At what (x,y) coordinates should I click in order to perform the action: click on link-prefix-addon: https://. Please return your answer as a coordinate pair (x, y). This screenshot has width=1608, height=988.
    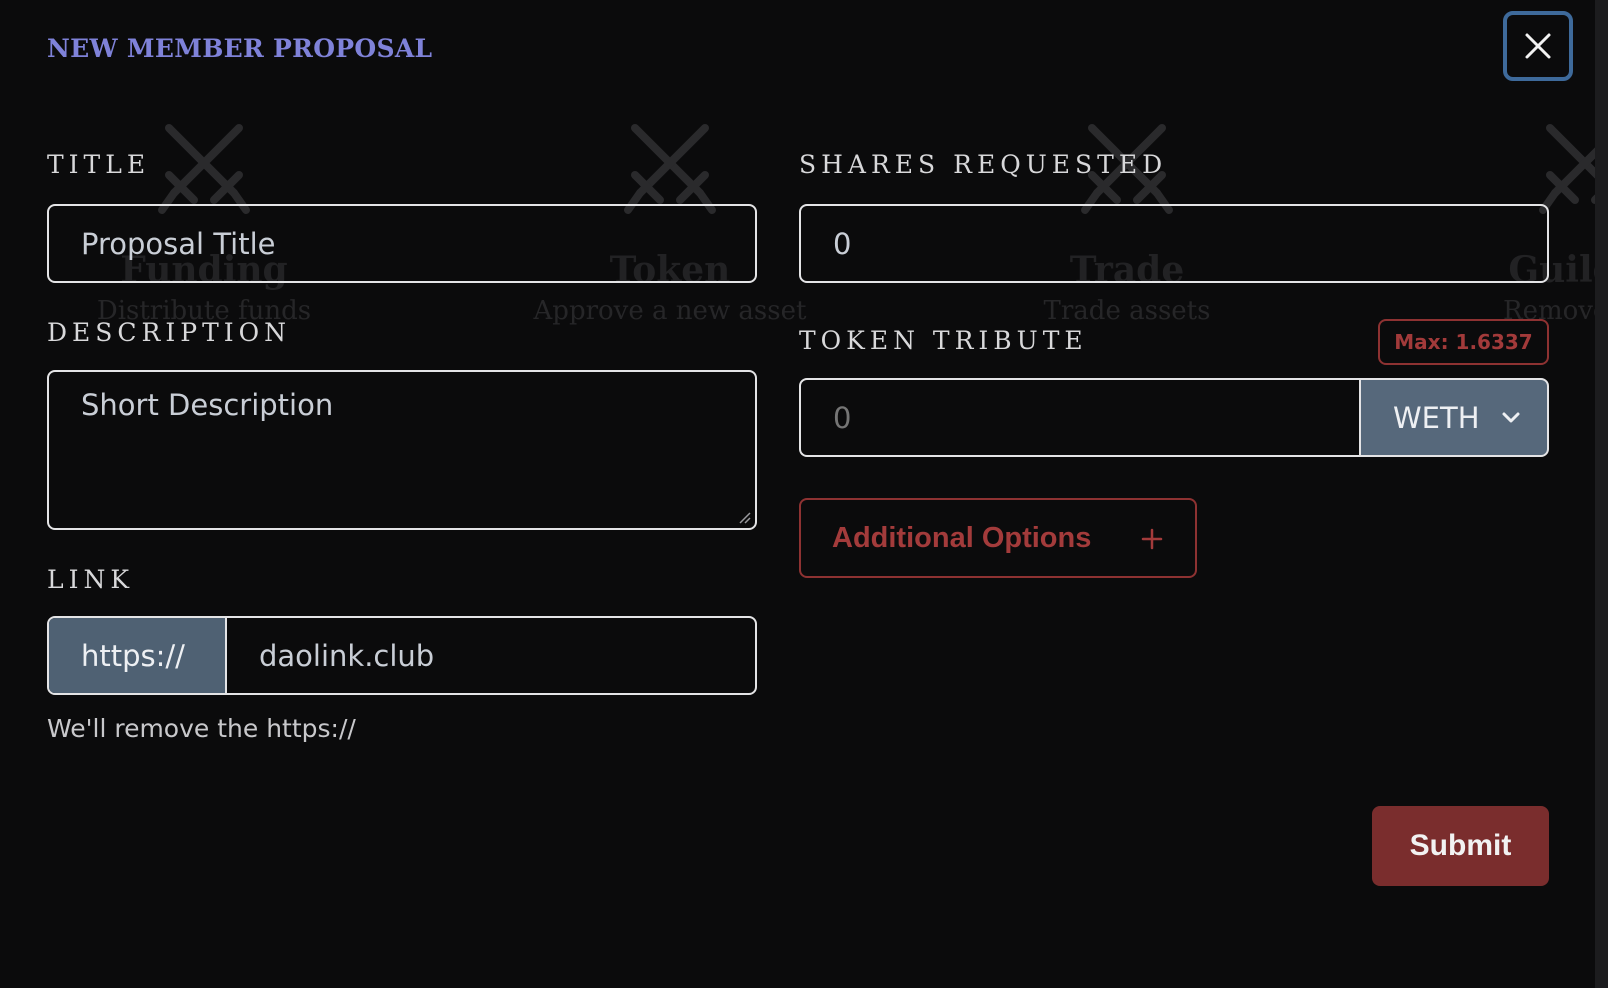
    Looking at the image, I should click on (138, 655).